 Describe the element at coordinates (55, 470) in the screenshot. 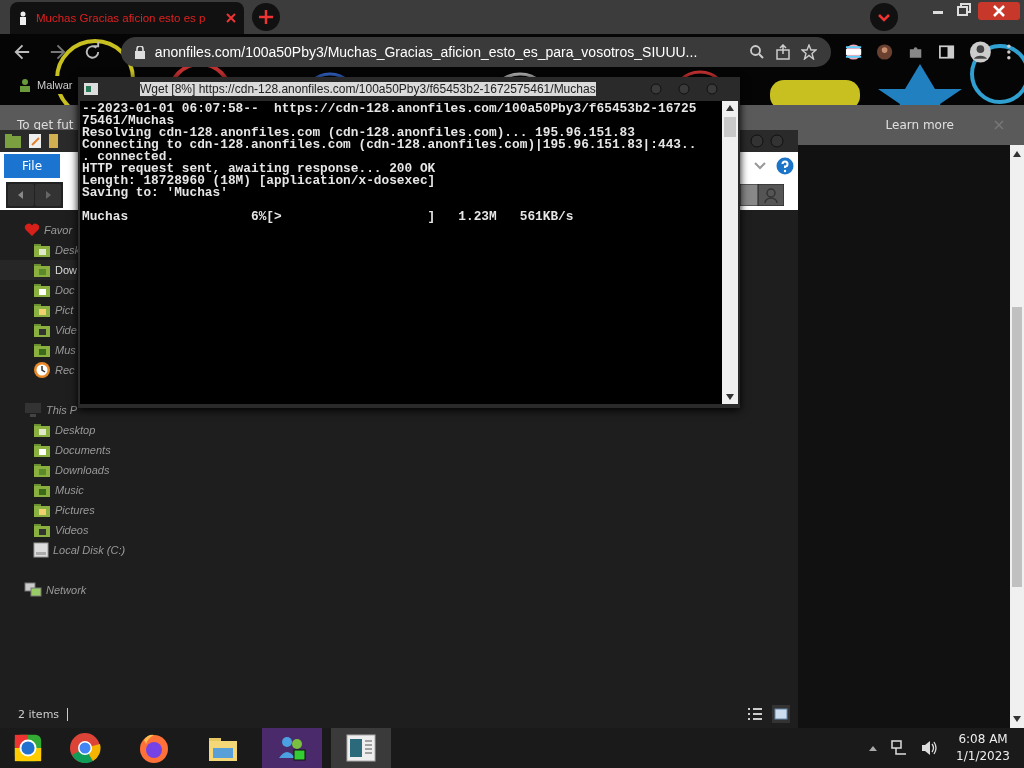

I see `sidebar-item: Downloads` at that location.